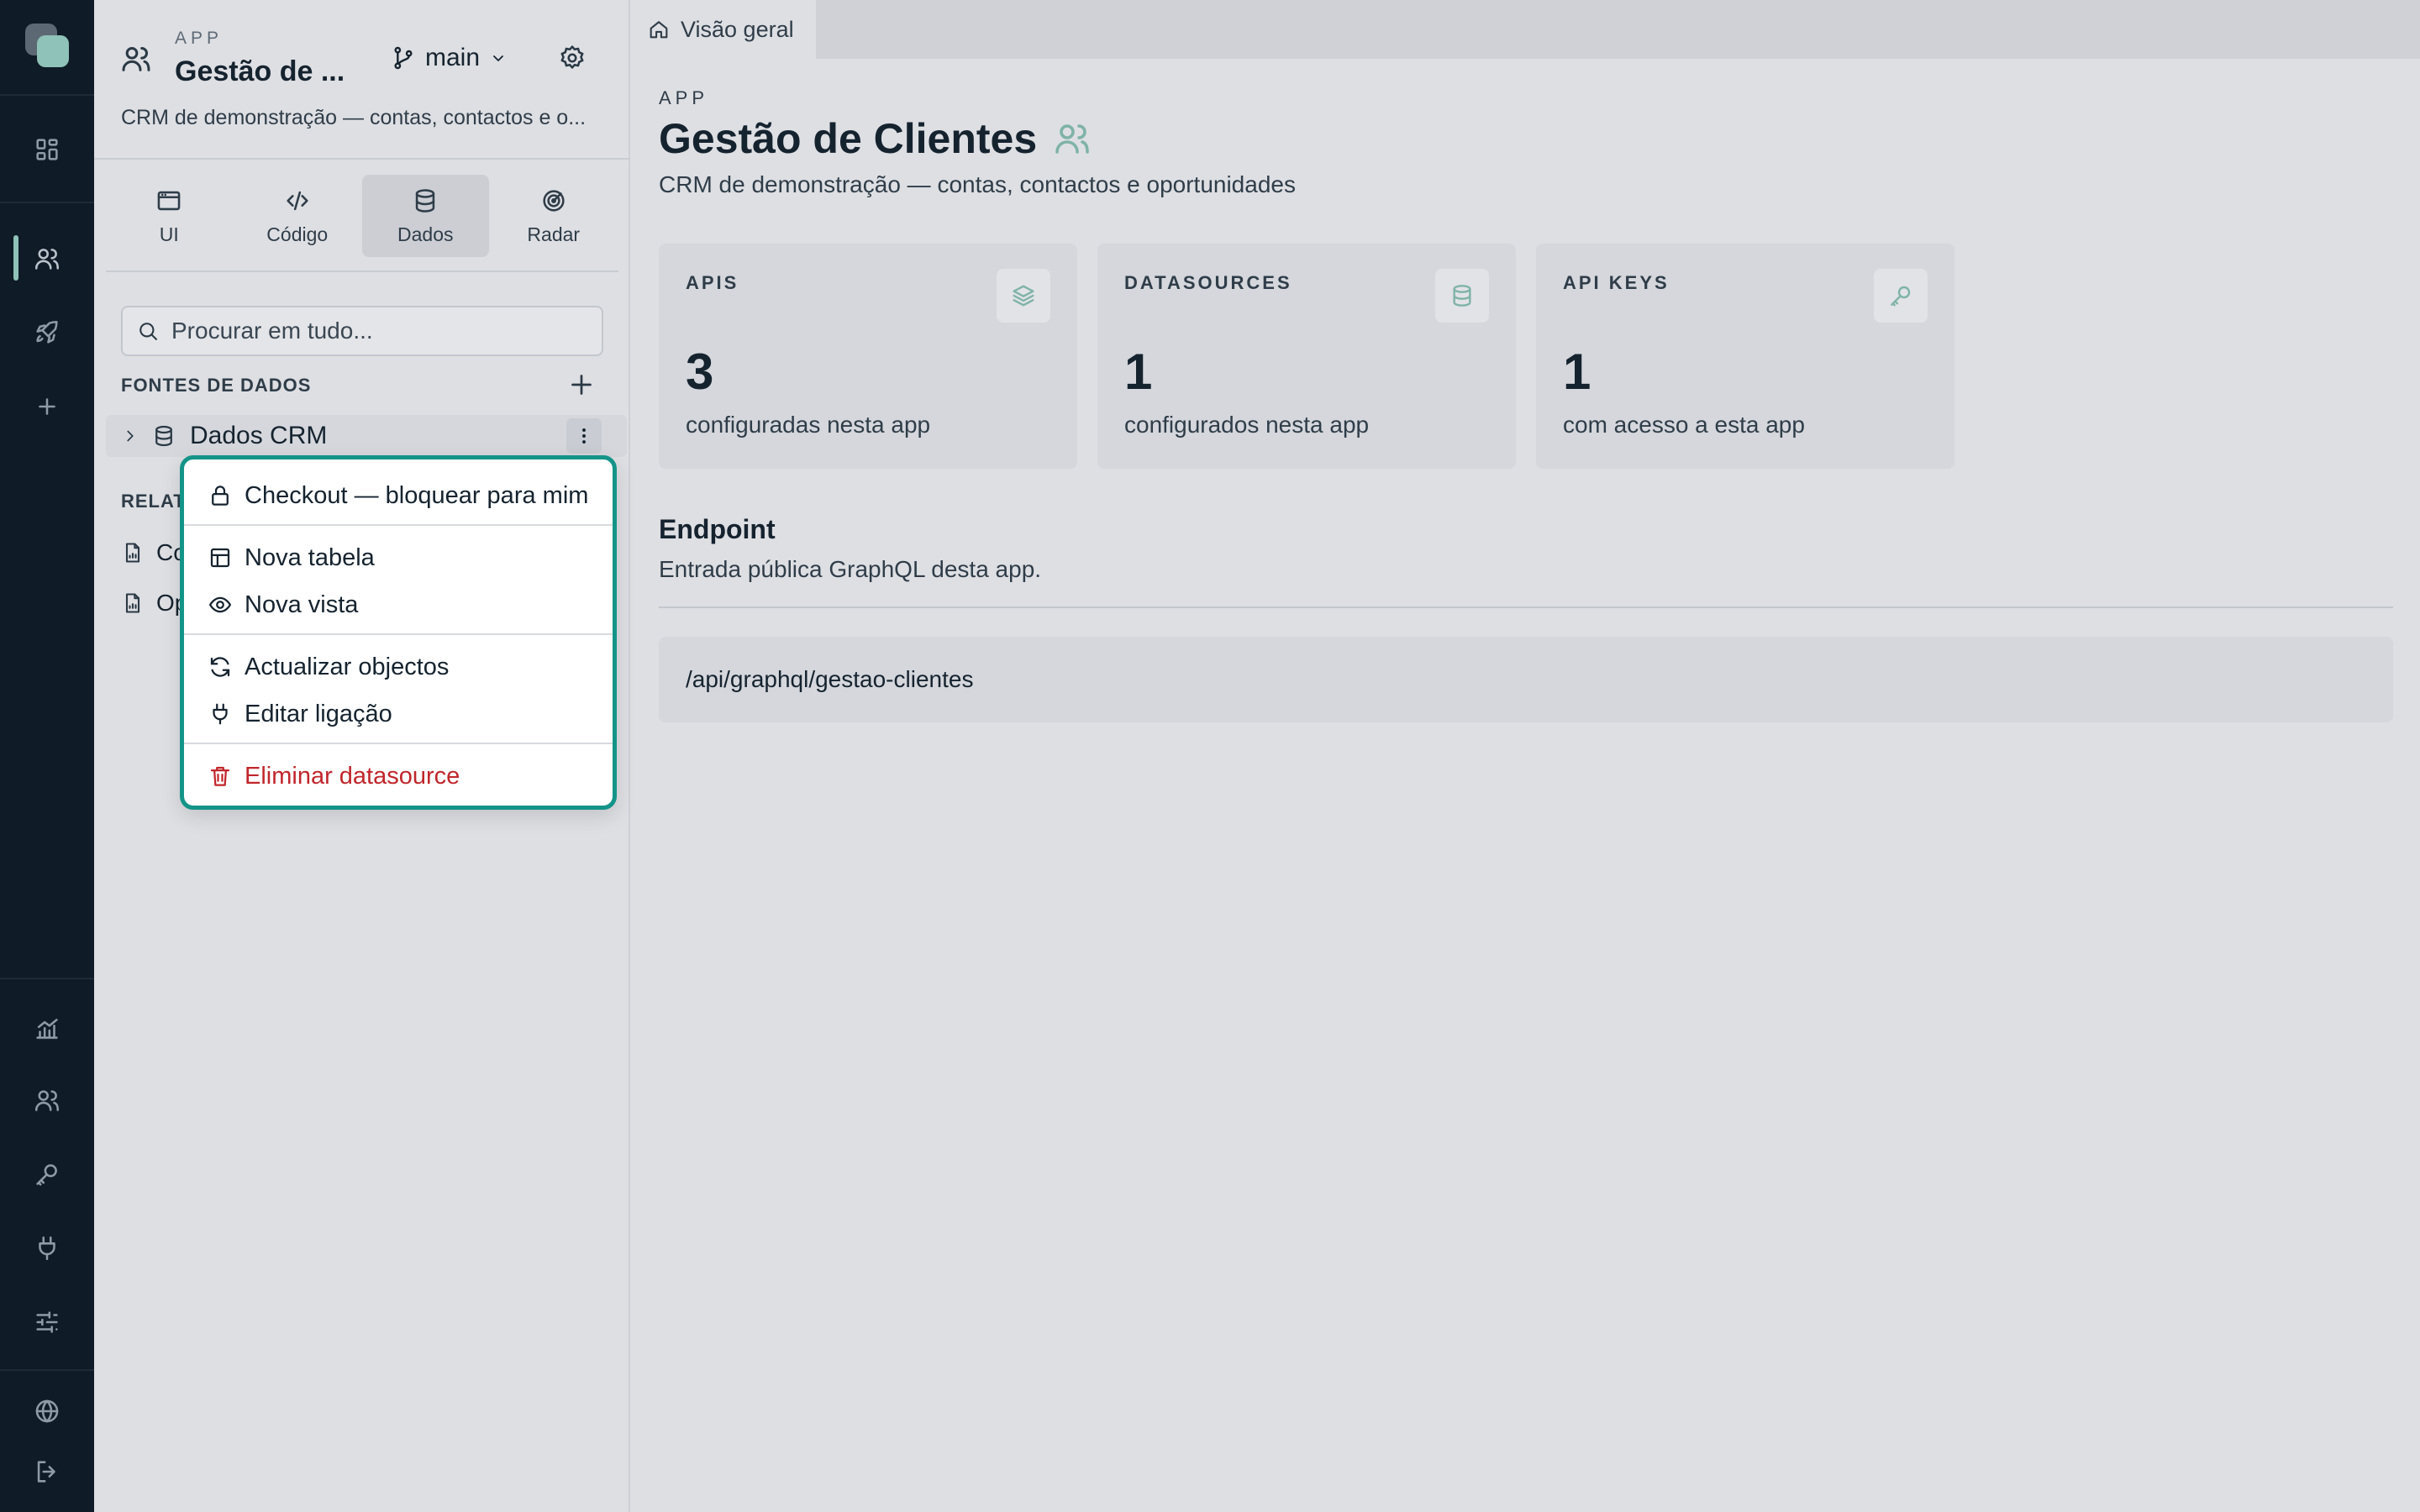 The width and height of the screenshot is (2420, 1512). Describe the element at coordinates (1745, 356) in the screenshot. I see `stat-card-api-keys: API KEYS 1 com acesso a esta app` at that location.